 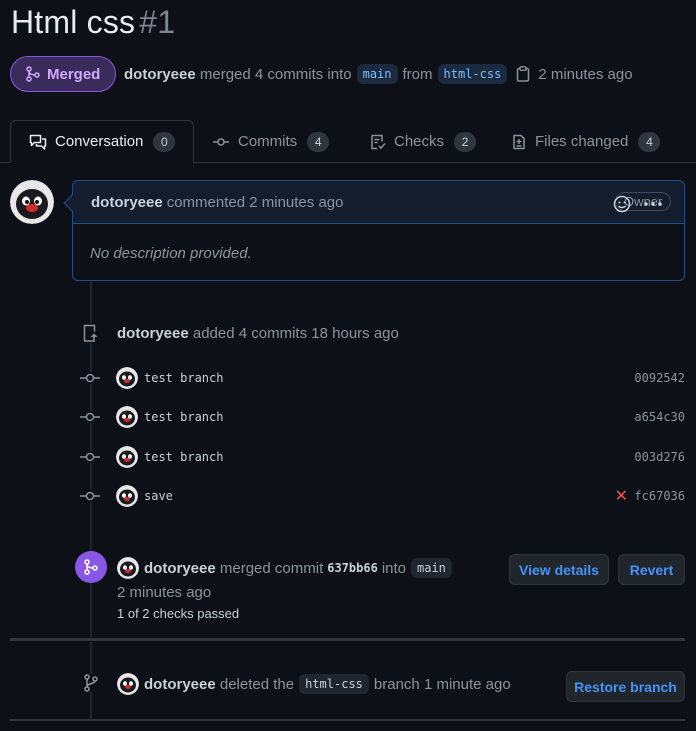 I want to click on head-branch-label: html-css, so click(x=472, y=74).